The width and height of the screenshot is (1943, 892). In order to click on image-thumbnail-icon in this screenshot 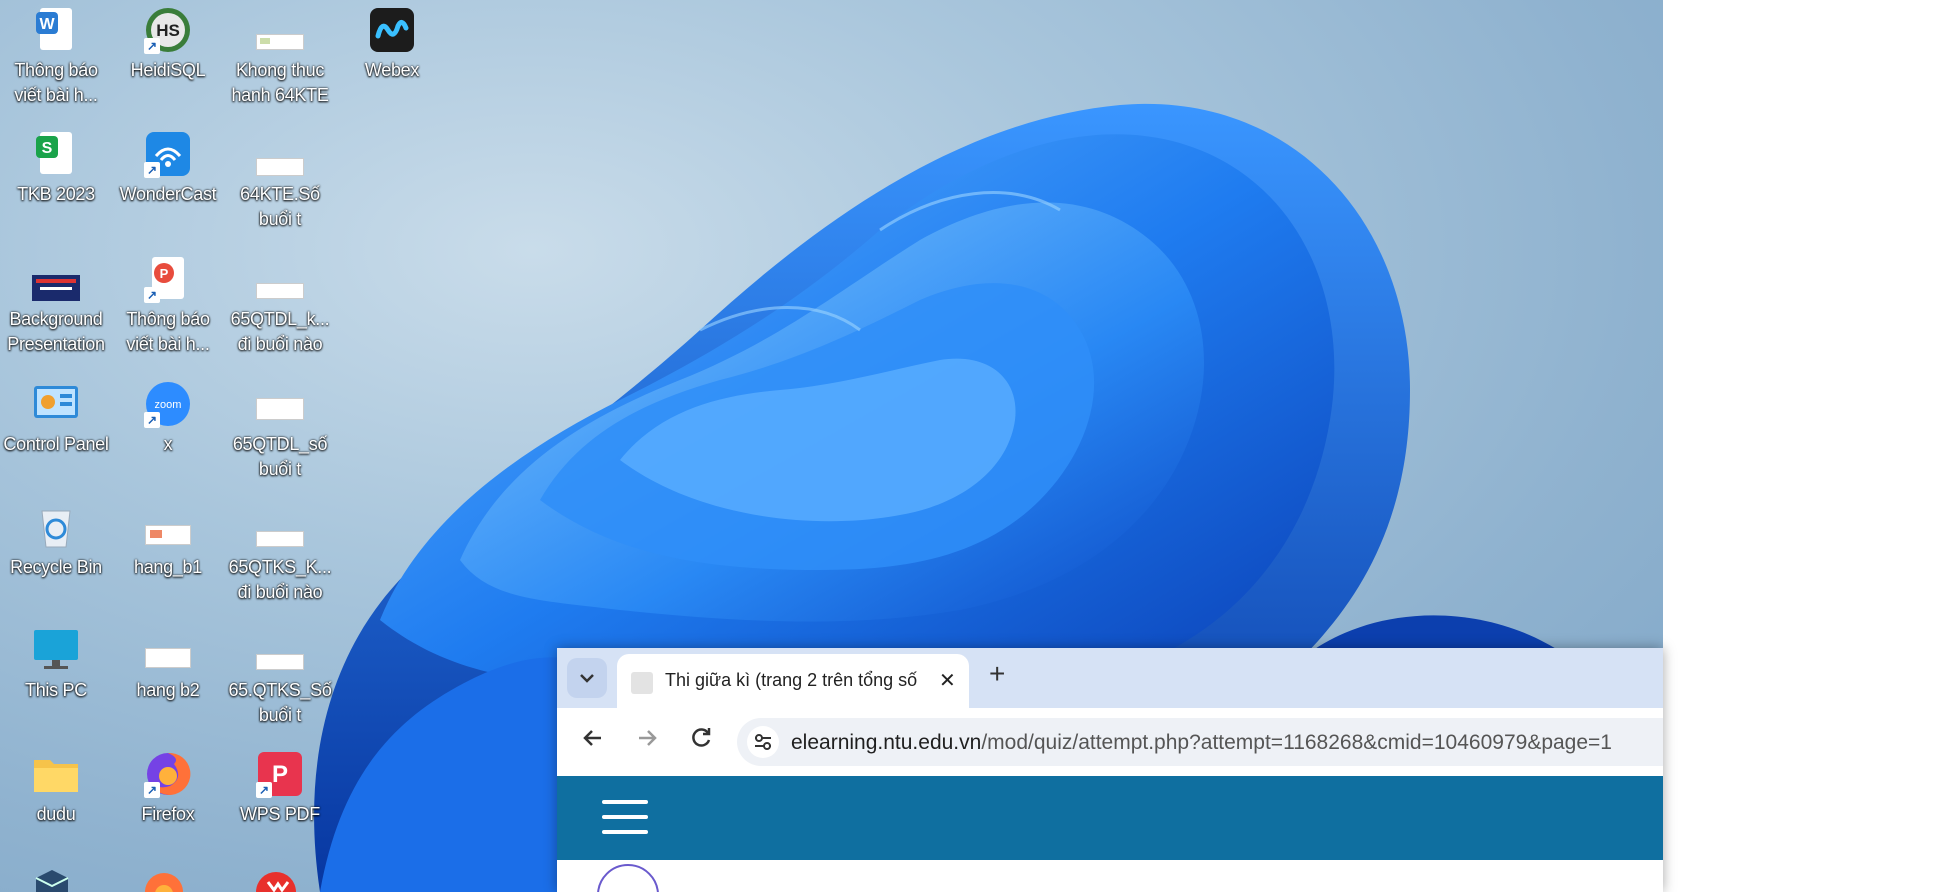, I will do `click(56, 279)`.